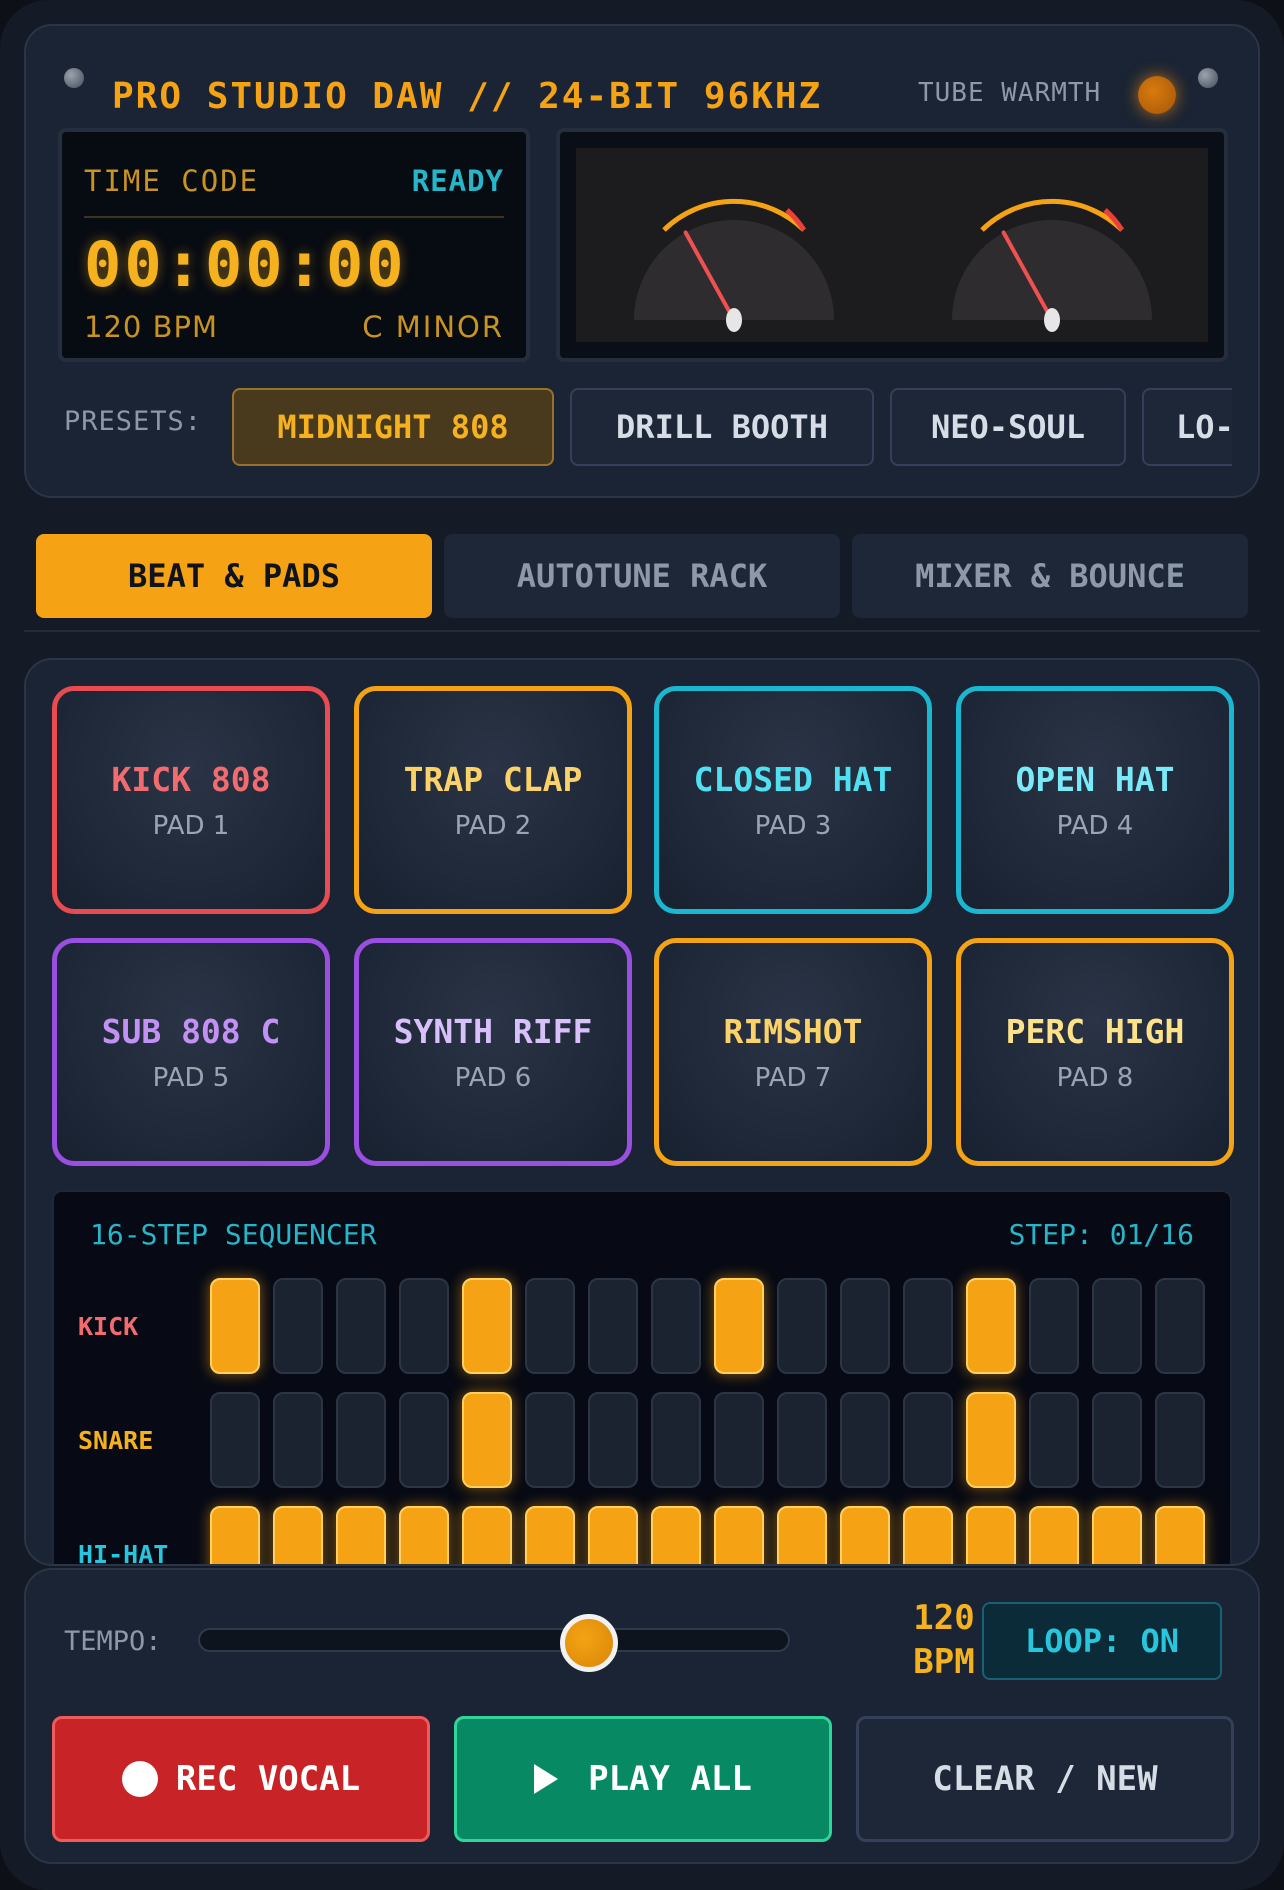 Image resolution: width=1284 pixels, height=1890 pixels. What do you see at coordinates (1095, 779) in the screenshot?
I see `pad-name: OPEN HAT` at bounding box center [1095, 779].